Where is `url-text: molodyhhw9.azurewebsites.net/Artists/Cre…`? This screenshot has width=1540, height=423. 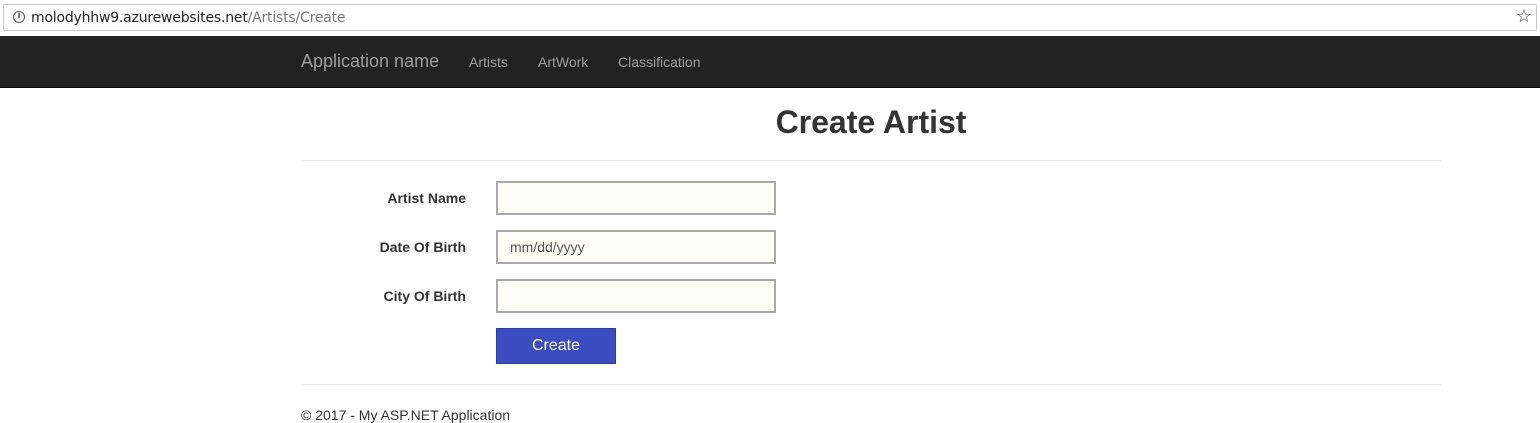 url-text: molodyhhw9.azurewebsites.net/Artists/Cre… is located at coordinates (188, 18).